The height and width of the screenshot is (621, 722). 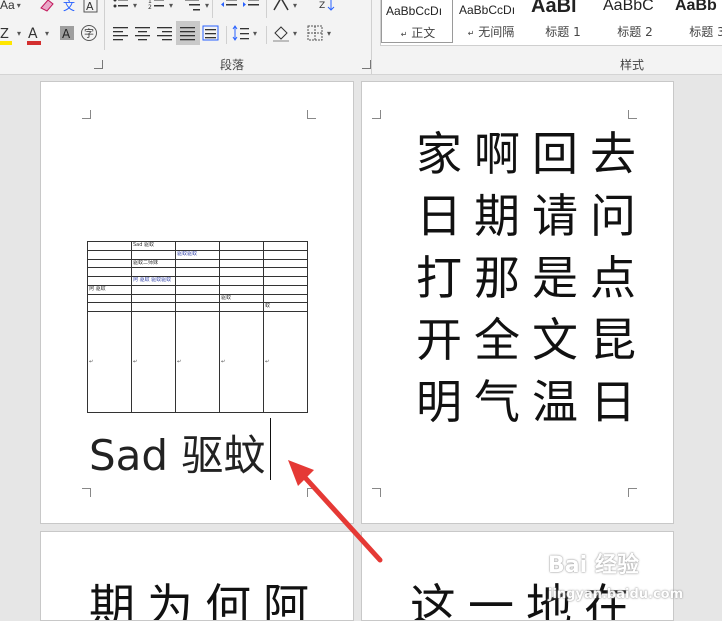 I want to click on multilevel-list-button: ▾, so click(x=196, y=8).